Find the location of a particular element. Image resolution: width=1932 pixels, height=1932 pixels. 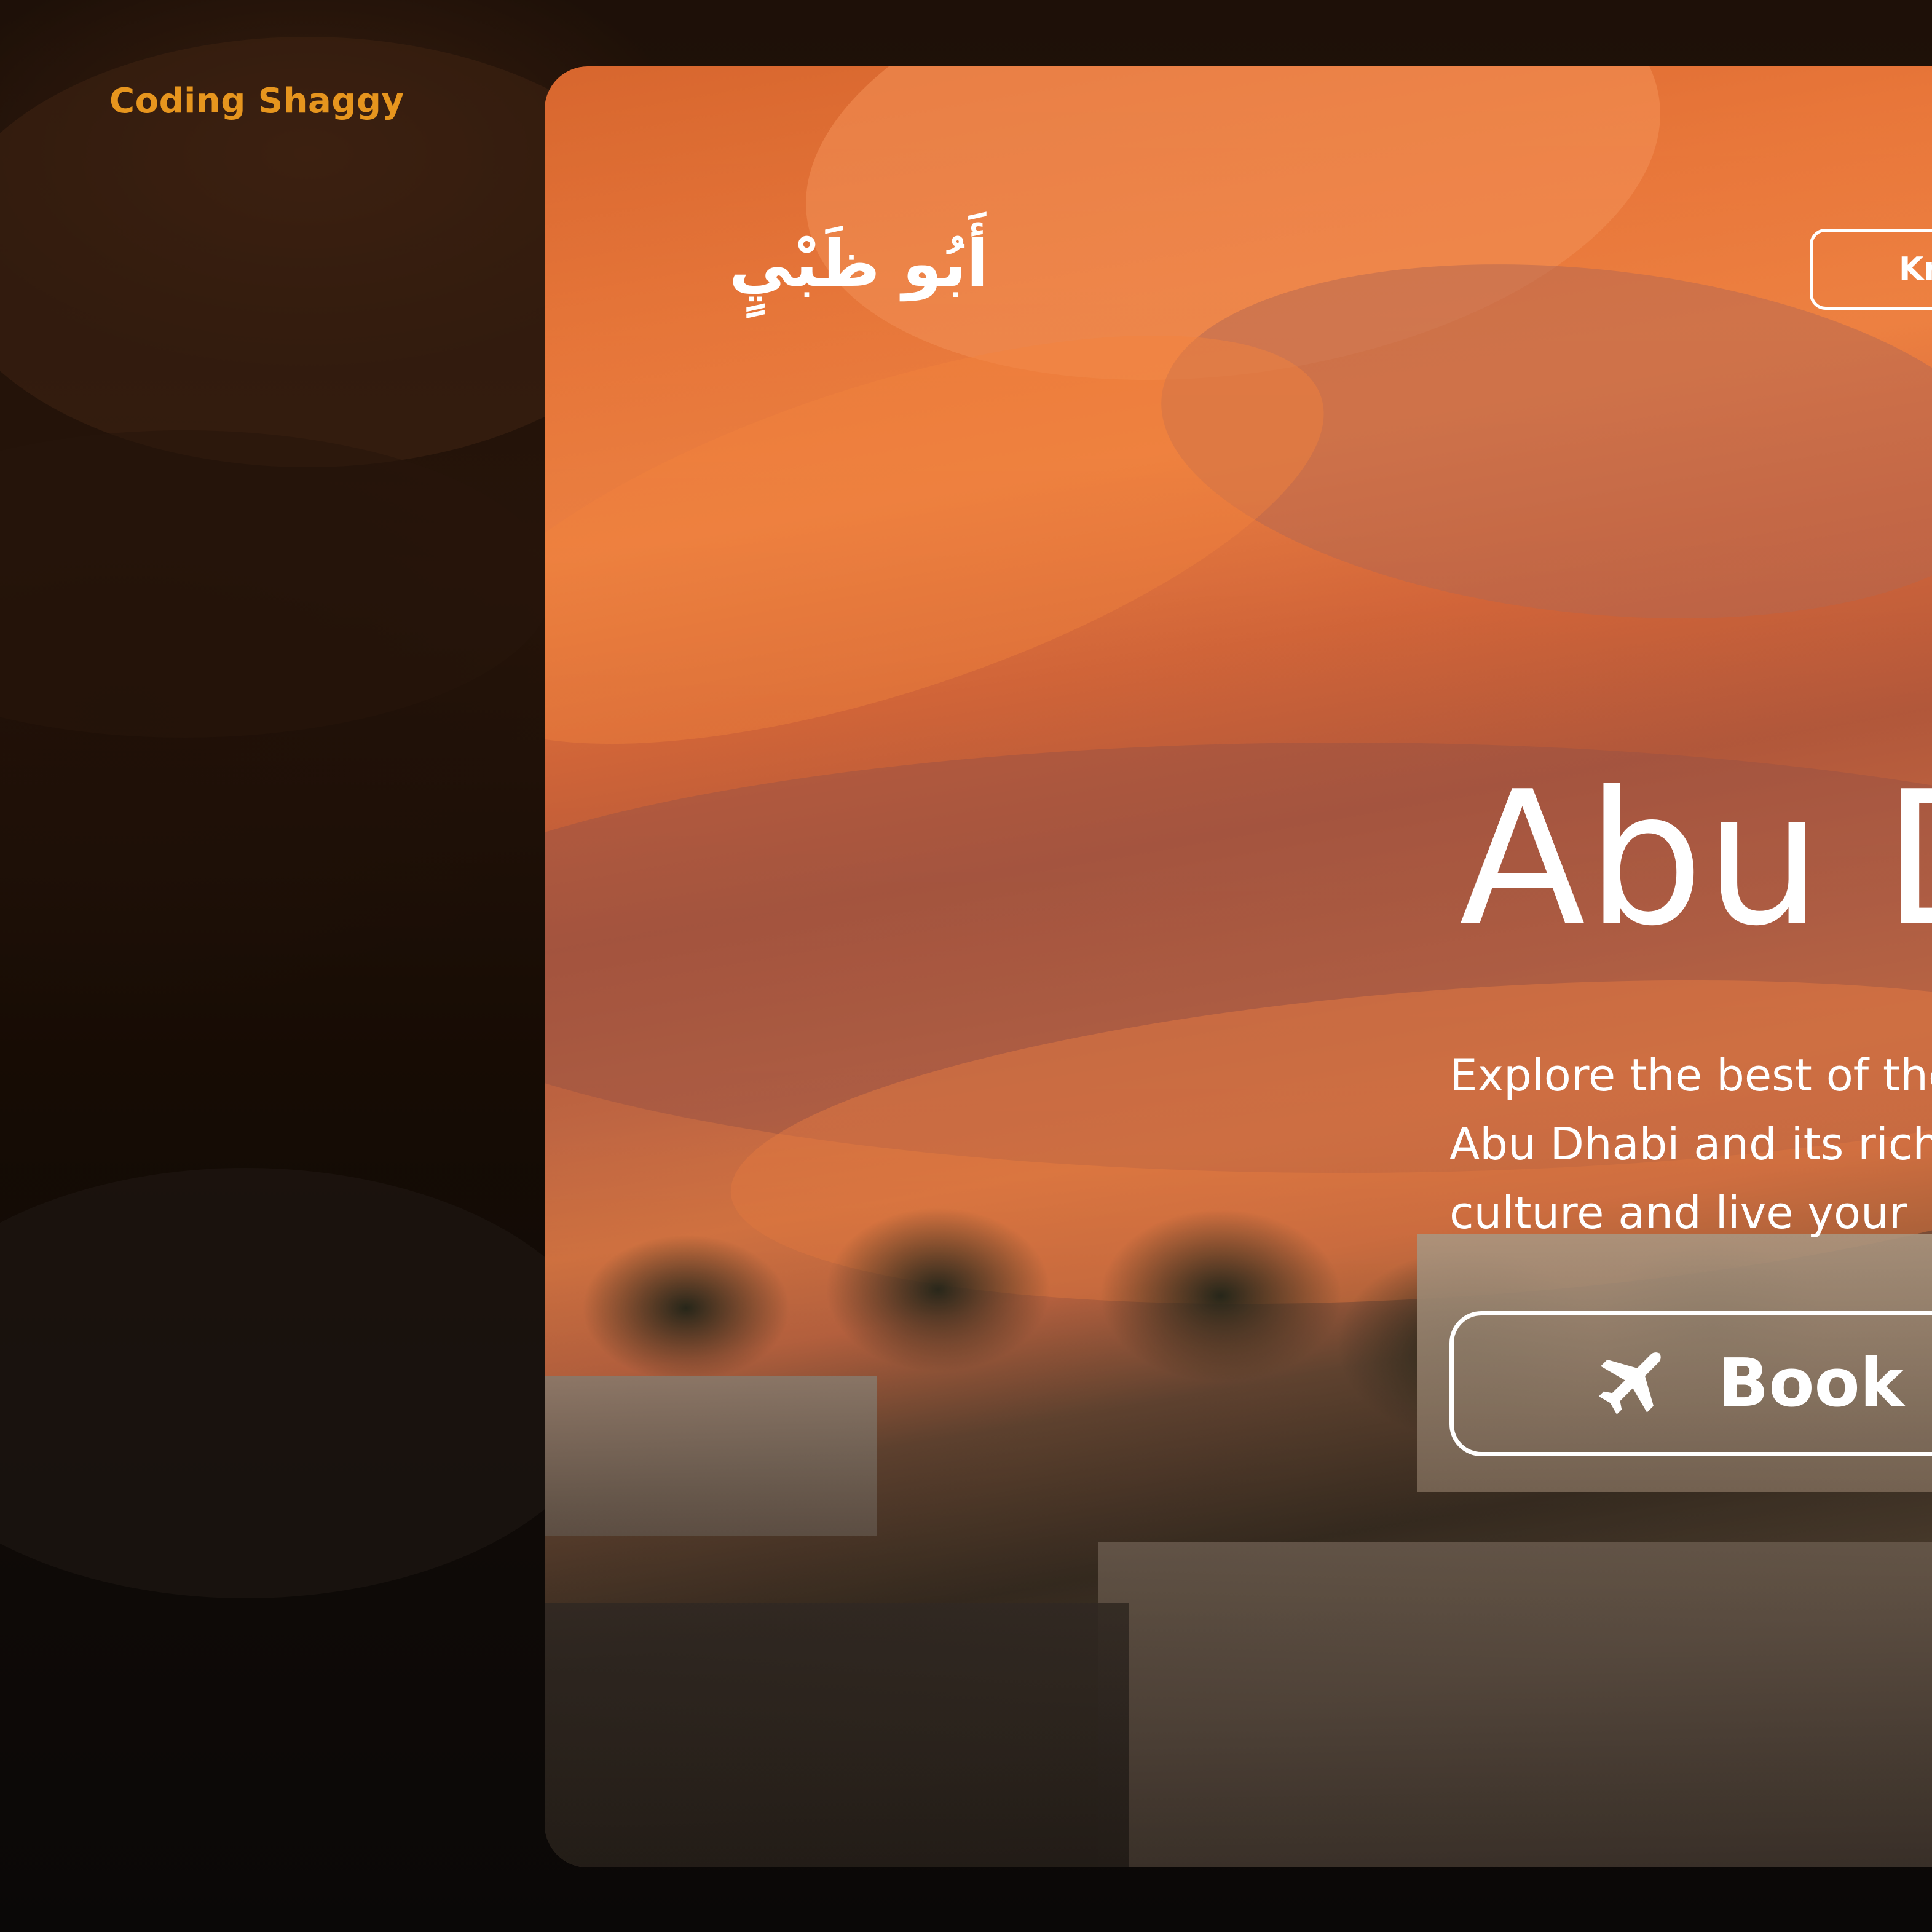

book-button-label: Book is located at coordinates (1811, 1383).